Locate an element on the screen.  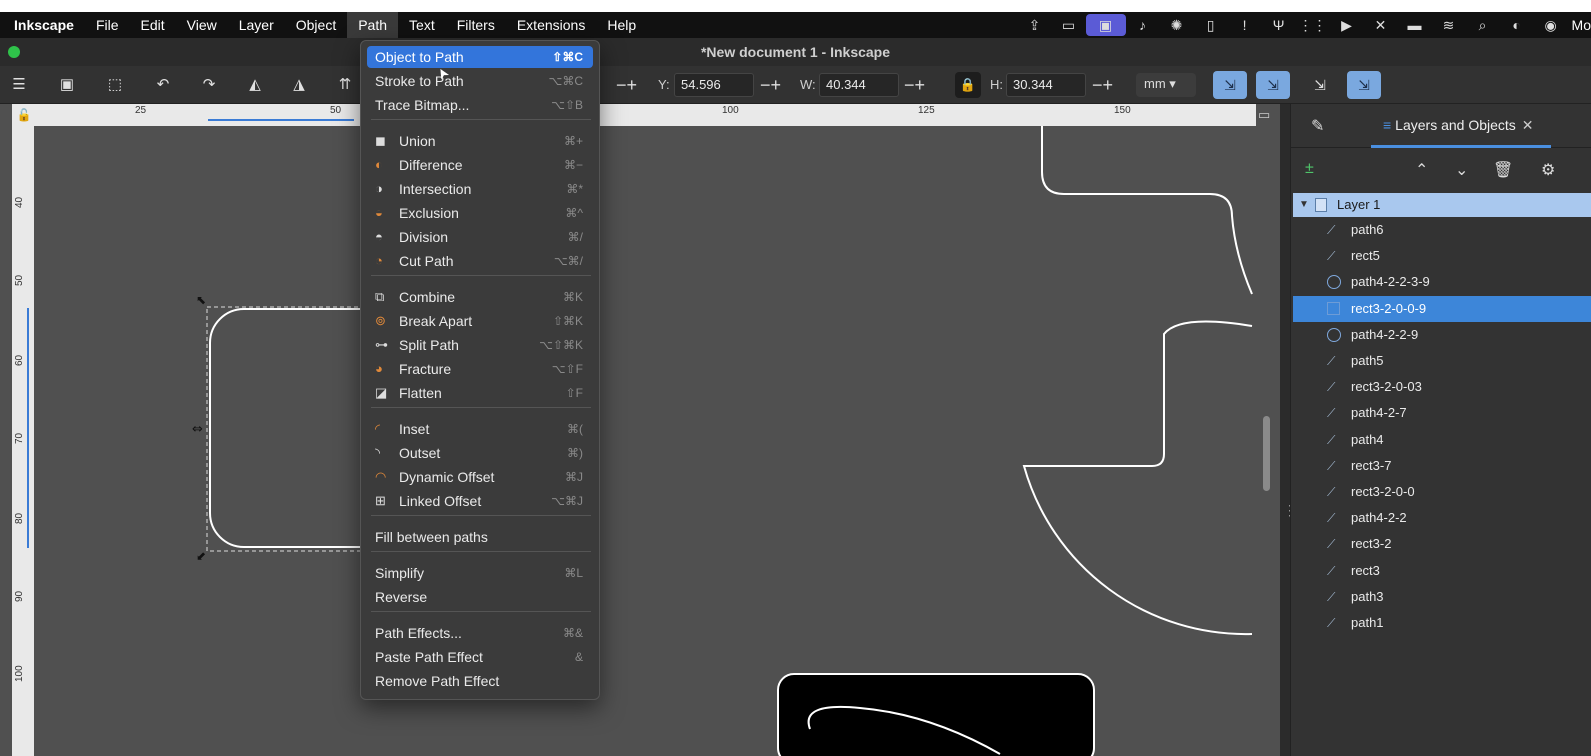
menu-item: ⧉ Combine ⌘K is located at coordinates (480, 297).